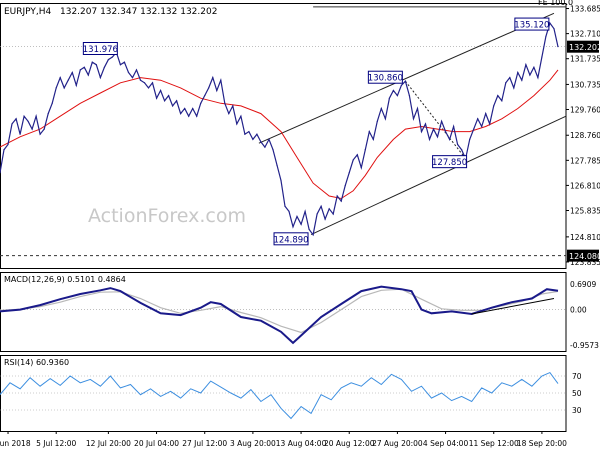 The width and height of the screenshot is (600, 454). I want to click on time-axis-label: 12 Jul 20:00, so click(108, 443).